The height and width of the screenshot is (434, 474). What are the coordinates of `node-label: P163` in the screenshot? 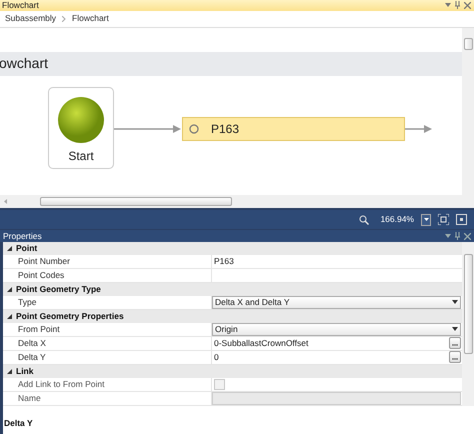 It's located at (225, 129).